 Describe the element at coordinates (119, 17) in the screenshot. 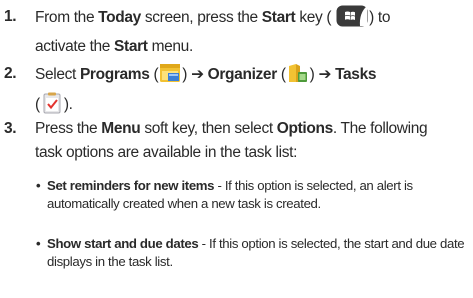

I see `today-label: Today` at that location.